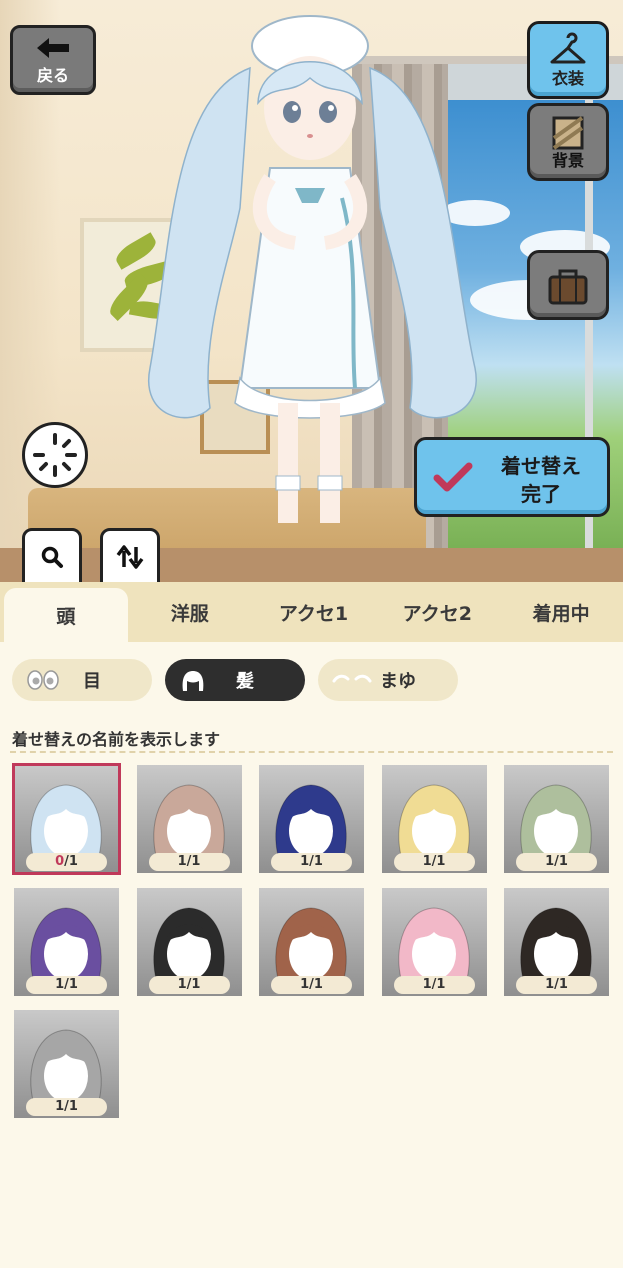 Image resolution: width=623 pixels, height=1268 pixels. I want to click on item-name-hint: 着せ替えの名前を表示します, so click(116, 739).